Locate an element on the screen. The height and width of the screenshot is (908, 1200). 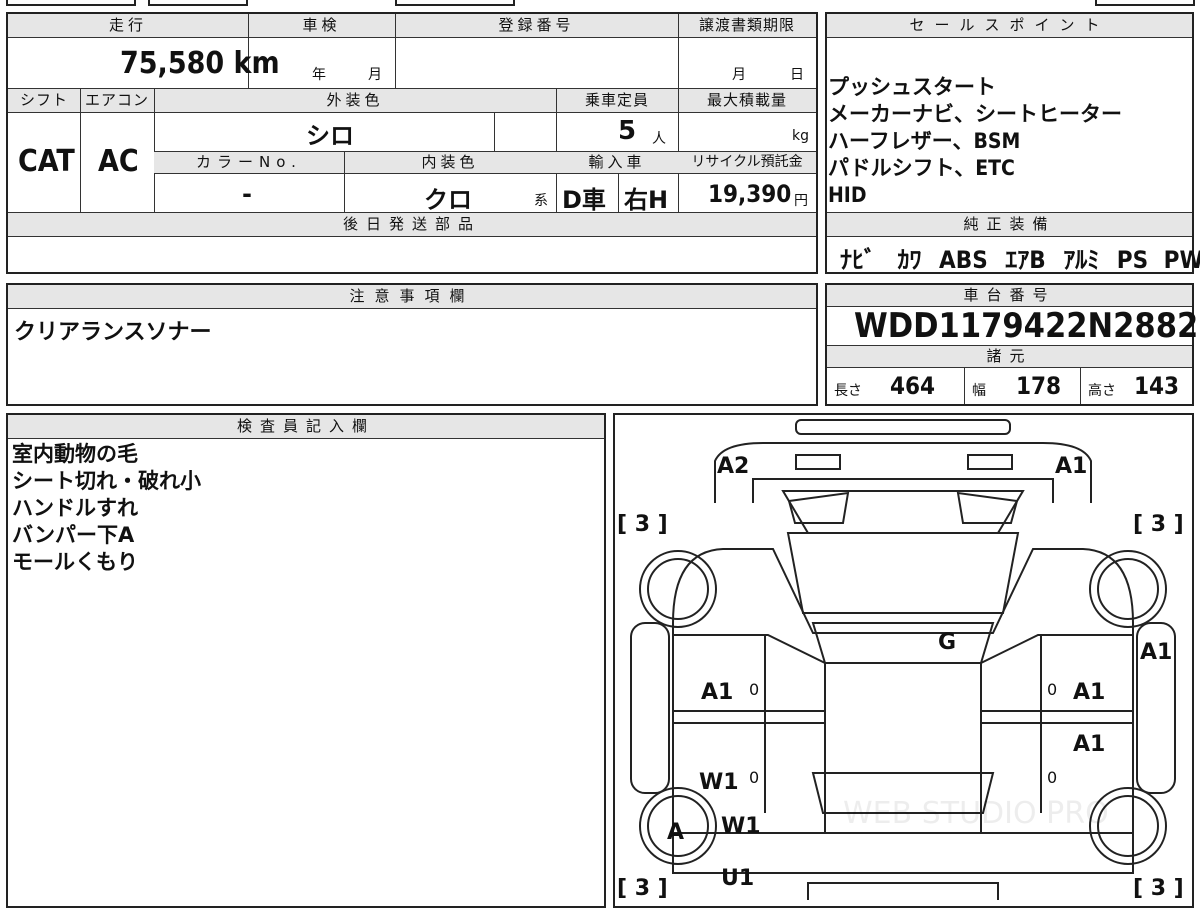
recycle-unit: 円 is located at coordinates (801, 201).